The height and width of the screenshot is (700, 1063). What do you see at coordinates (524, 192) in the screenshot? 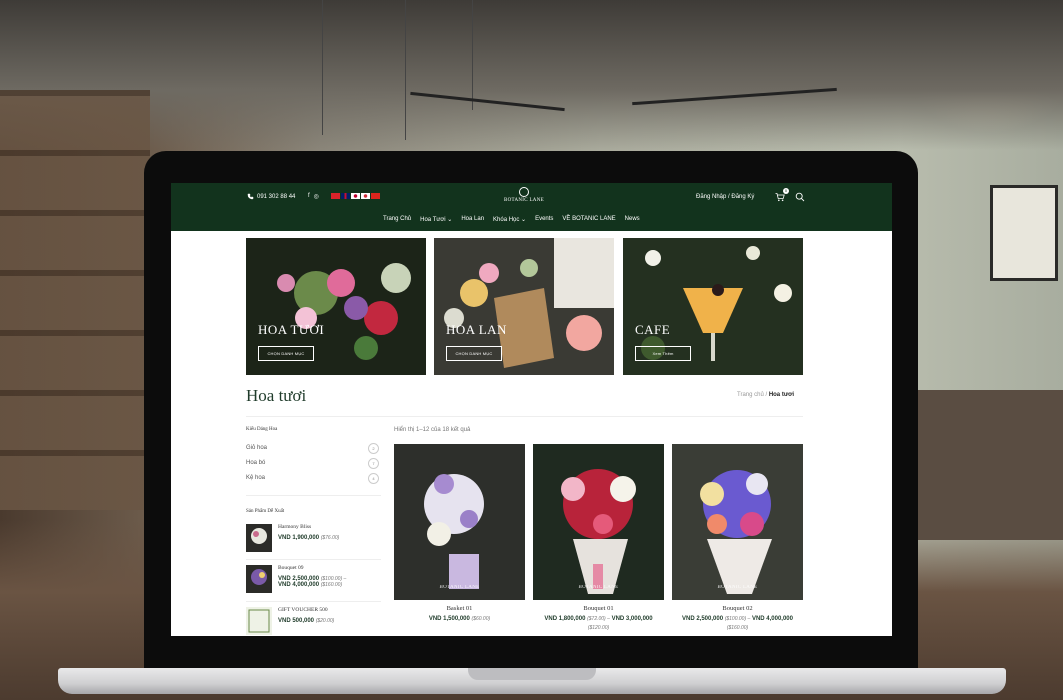
I see `logo-mark-icon` at bounding box center [524, 192].